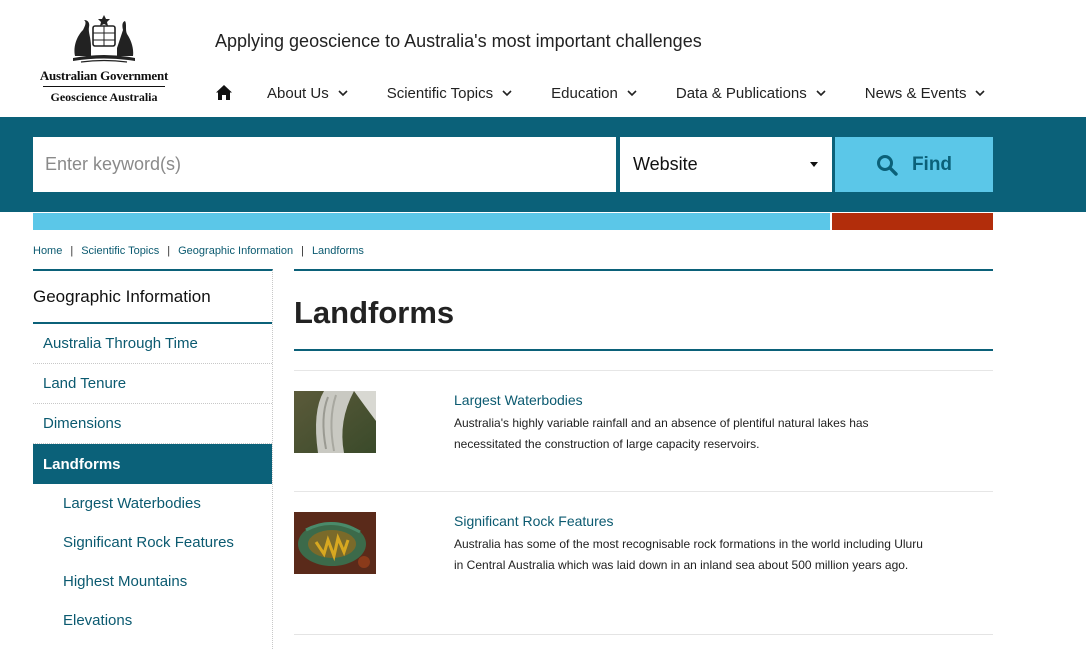 The width and height of the screenshot is (1086, 649). What do you see at coordinates (152, 581) in the screenshot?
I see `sidebar-subitem-highest-mountains: Highest Mountains` at bounding box center [152, 581].